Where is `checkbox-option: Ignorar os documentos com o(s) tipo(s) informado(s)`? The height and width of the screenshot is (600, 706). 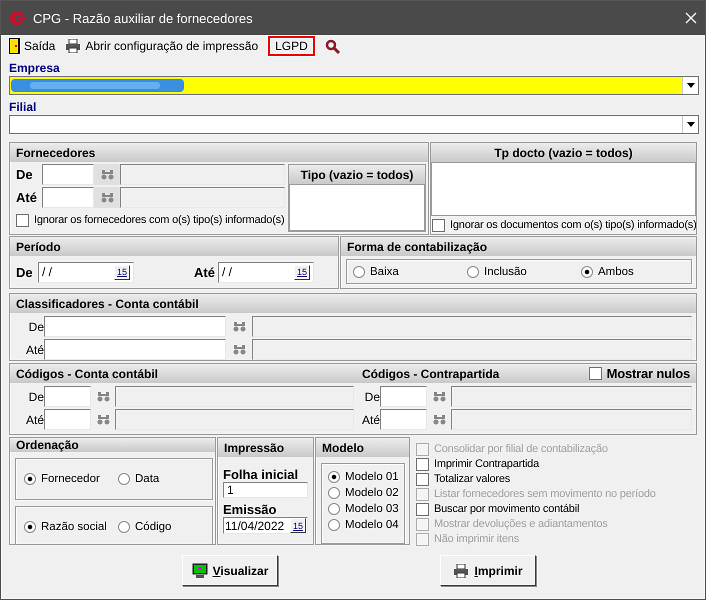
checkbox-option: Ignorar os documentos com o(s) tipo(s) informado(s) is located at coordinates (563, 225).